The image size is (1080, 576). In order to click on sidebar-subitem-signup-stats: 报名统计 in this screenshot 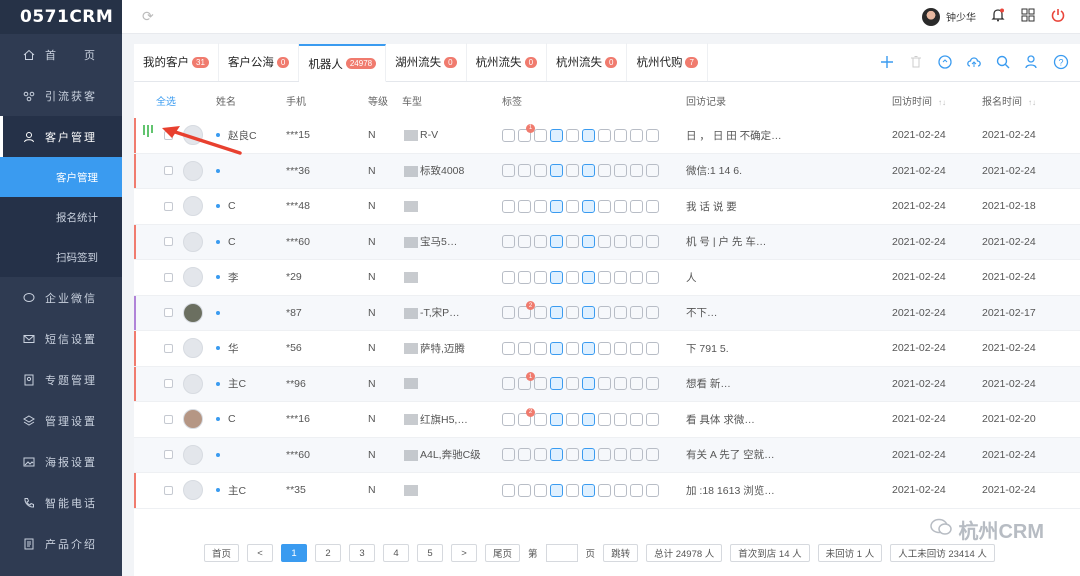, I will do `click(61, 217)`.